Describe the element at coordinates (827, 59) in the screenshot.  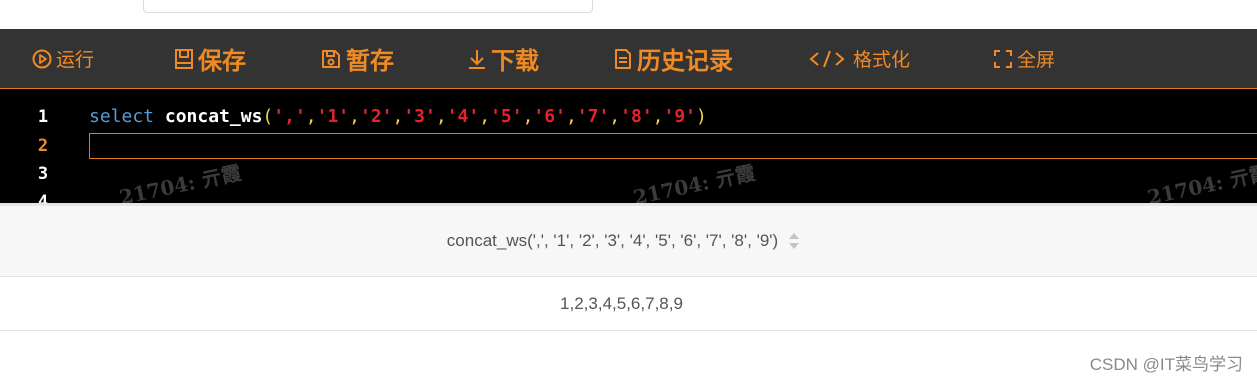
I see `code-icon` at that location.